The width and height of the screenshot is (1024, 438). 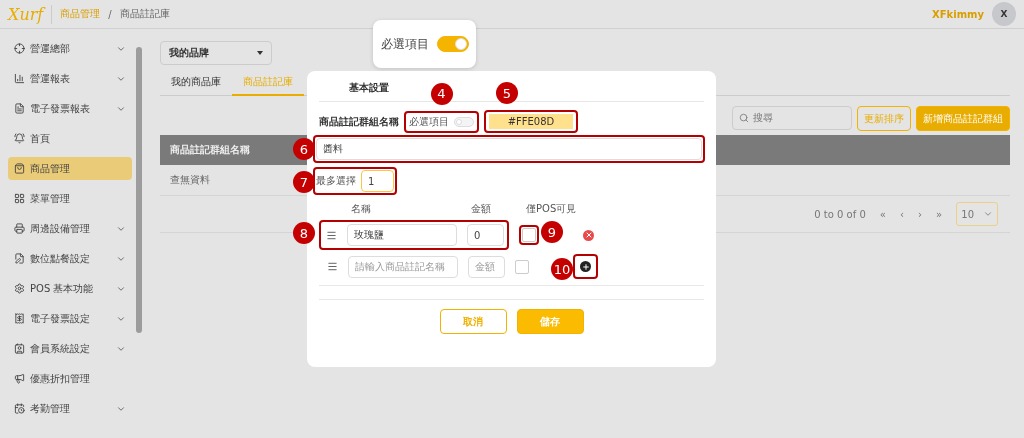 I want to click on callout-number: 8, so click(x=304, y=233).